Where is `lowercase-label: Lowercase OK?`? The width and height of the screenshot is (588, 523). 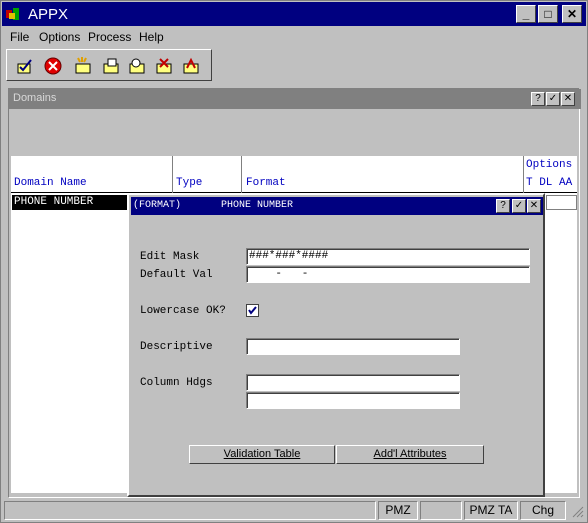
lowercase-label: Lowercase OK? is located at coordinates (183, 311).